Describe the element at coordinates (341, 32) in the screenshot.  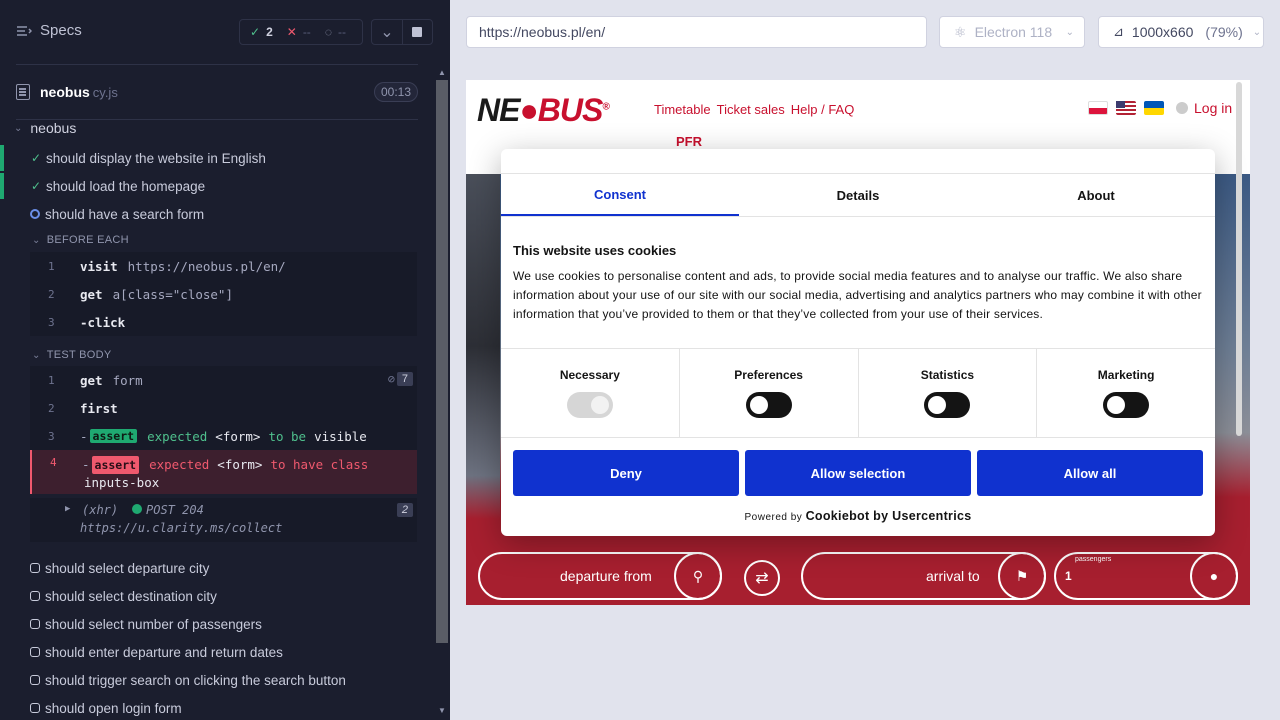
I see `pending-count: --` at that location.